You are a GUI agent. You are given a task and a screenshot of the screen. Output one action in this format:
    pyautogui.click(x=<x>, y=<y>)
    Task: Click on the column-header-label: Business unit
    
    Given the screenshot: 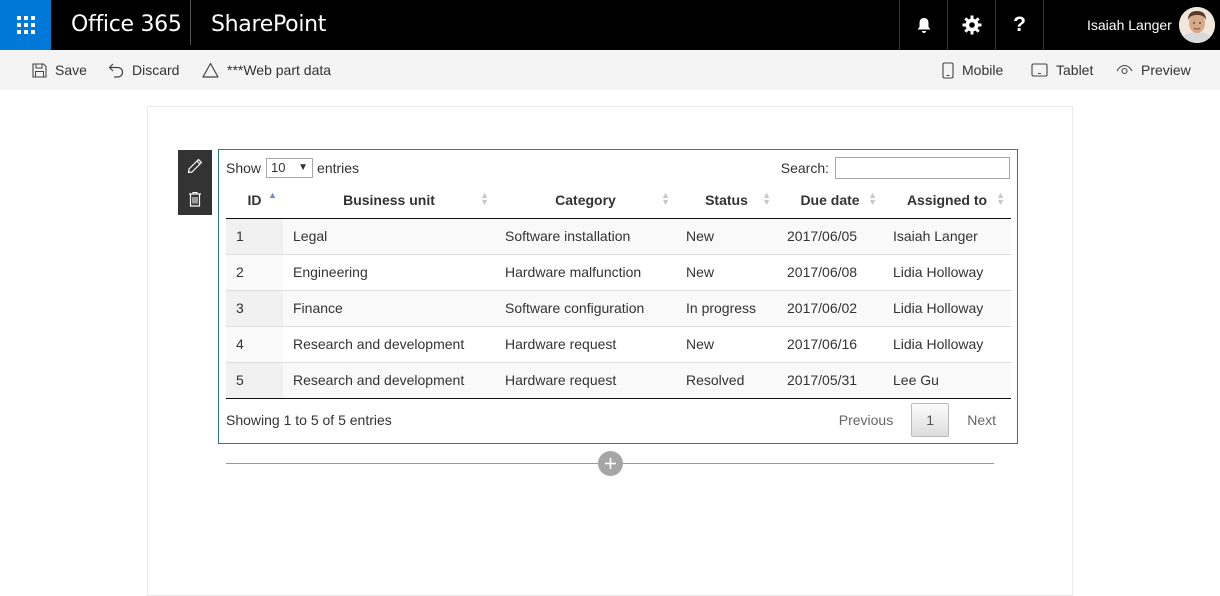 What is the action you would take?
    pyautogui.click(x=389, y=199)
    